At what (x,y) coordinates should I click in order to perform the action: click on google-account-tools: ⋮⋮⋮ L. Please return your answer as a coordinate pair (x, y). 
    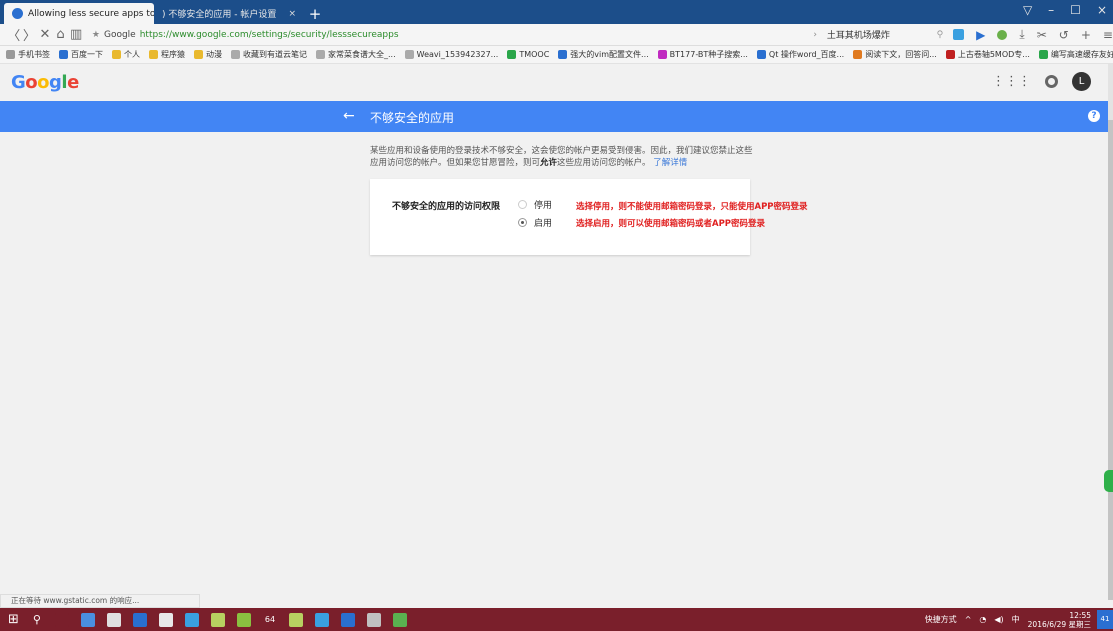
    Looking at the image, I should click on (1041, 81).